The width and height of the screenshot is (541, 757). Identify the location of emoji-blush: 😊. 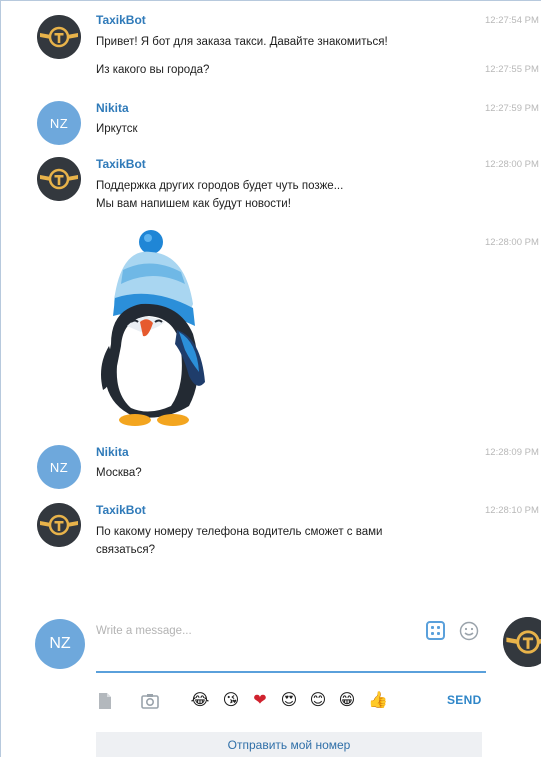
(318, 700).